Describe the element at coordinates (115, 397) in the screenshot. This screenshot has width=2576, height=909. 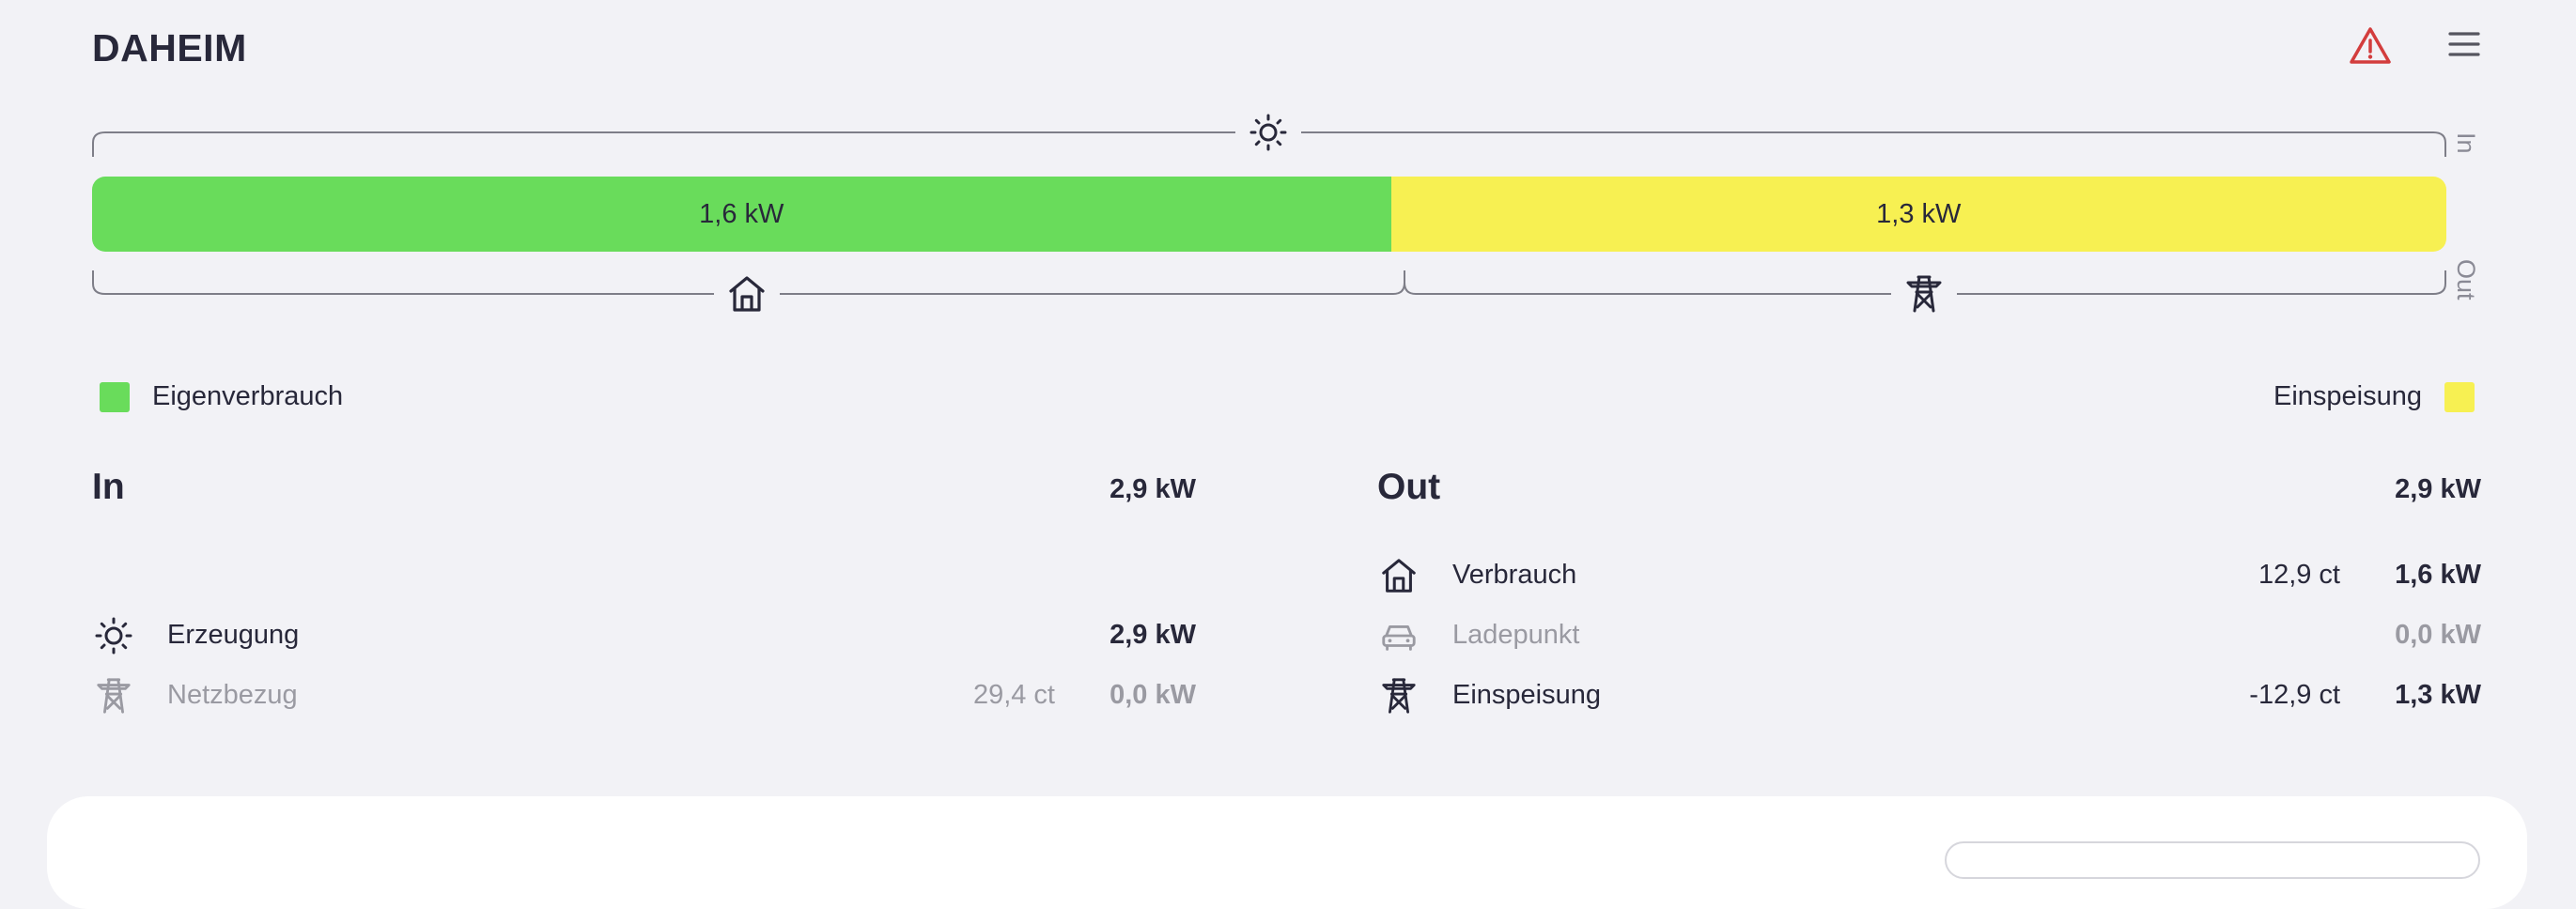
I see `legend-swatch-self-consumption` at that location.